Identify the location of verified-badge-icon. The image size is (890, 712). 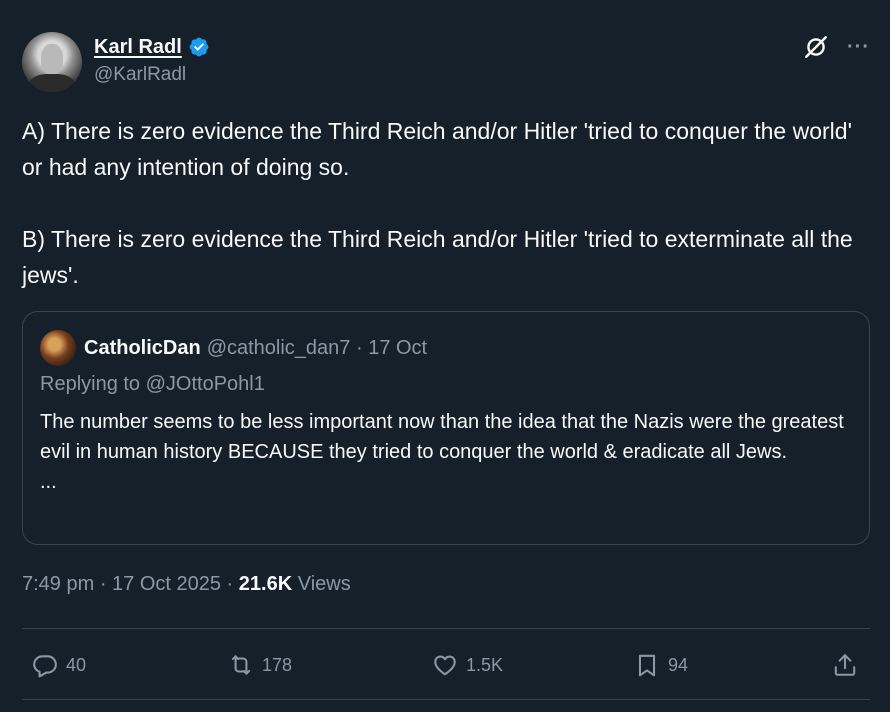
(199, 47).